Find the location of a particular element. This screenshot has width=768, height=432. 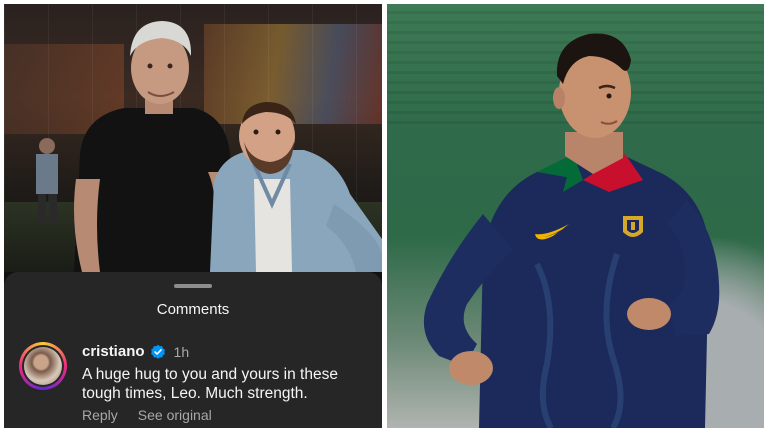

comment-actions: Reply See original is located at coordinates (147, 415).